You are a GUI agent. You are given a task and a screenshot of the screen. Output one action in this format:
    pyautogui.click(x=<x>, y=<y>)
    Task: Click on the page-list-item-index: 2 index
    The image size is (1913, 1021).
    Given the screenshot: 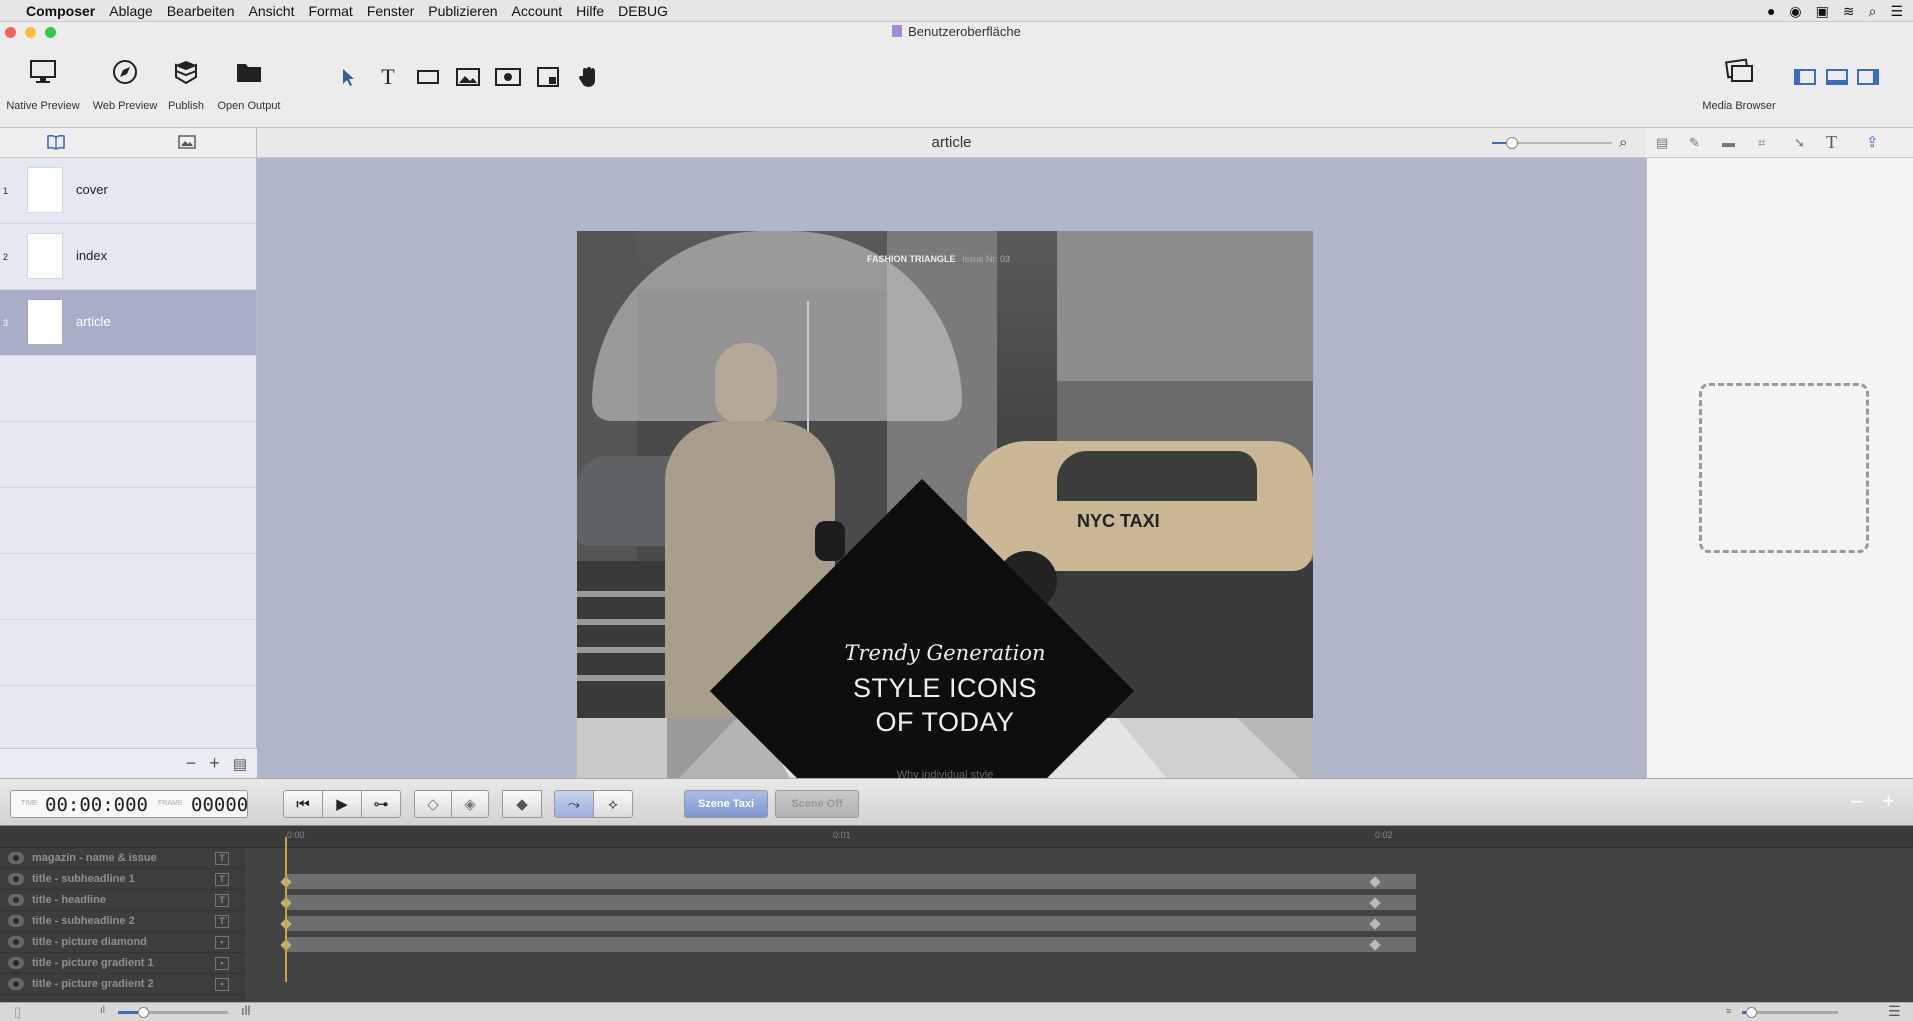 What is the action you would take?
    pyautogui.click(x=128, y=257)
    